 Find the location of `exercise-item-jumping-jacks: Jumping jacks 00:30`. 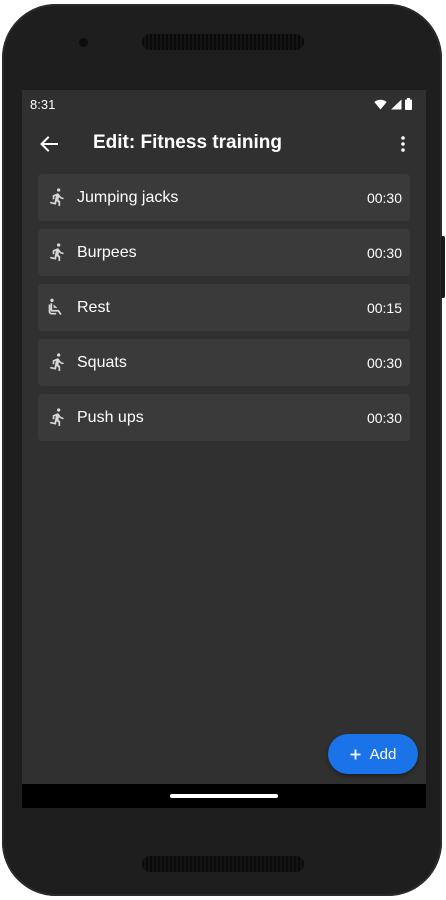

exercise-item-jumping-jacks: Jumping jacks 00:30 is located at coordinates (224, 197).